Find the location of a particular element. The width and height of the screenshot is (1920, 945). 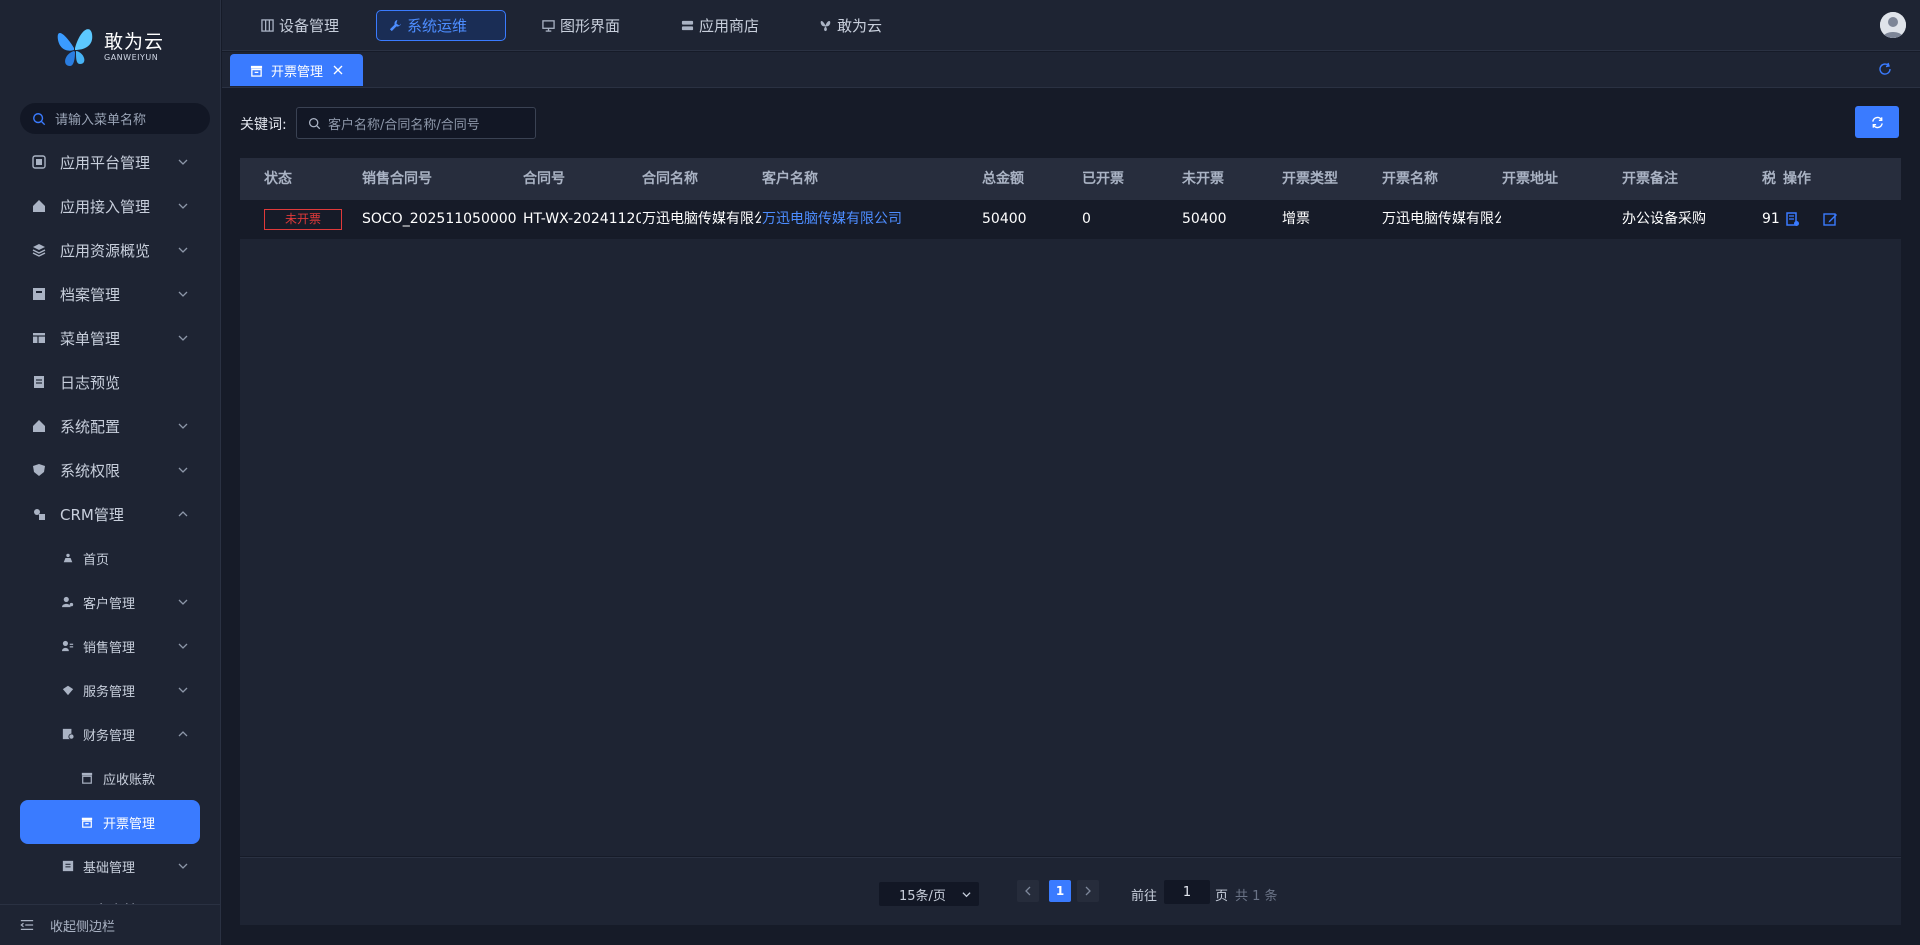

sidebar-item-shield-7: 系统权限 is located at coordinates (110, 470).